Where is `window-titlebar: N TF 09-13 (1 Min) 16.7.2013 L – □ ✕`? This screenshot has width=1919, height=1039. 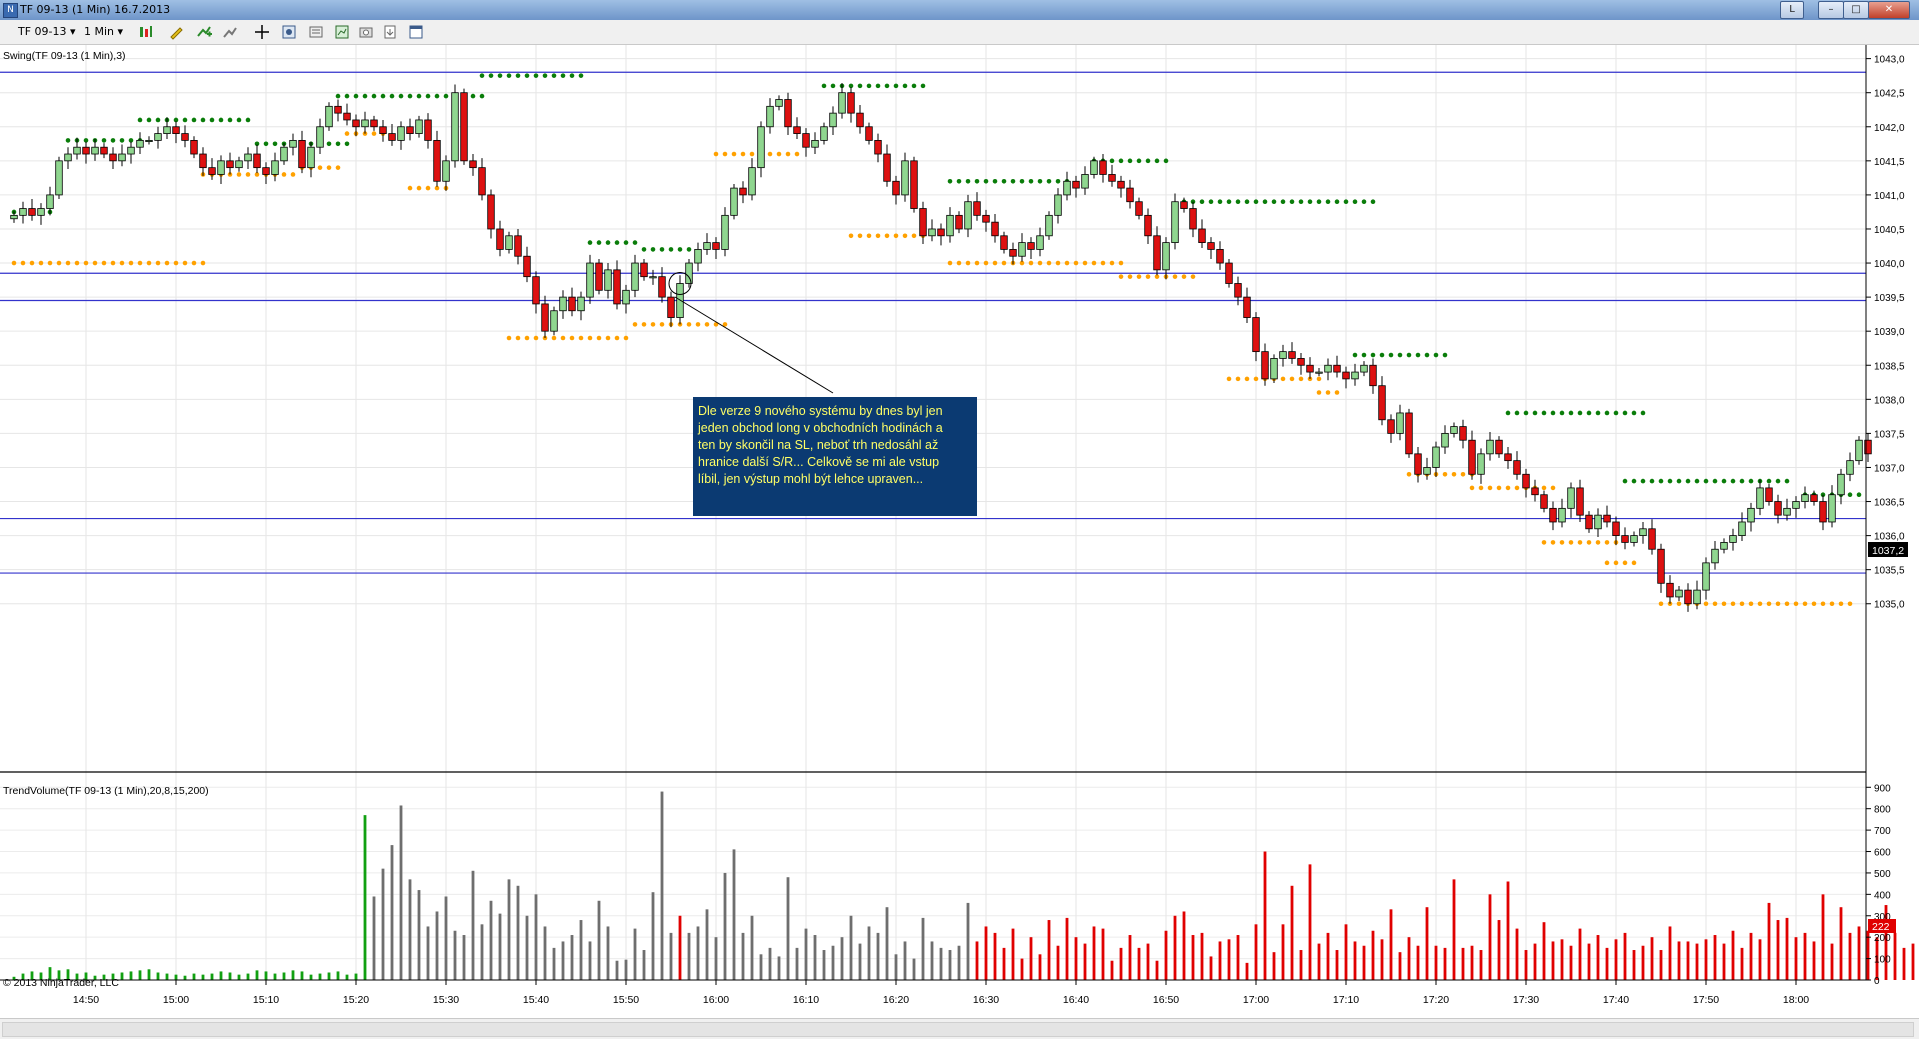 window-titlebar: N TF 09-13 (1 Min) 16.7.2013 L – □ ✕ is located at coordinates (959, 10).